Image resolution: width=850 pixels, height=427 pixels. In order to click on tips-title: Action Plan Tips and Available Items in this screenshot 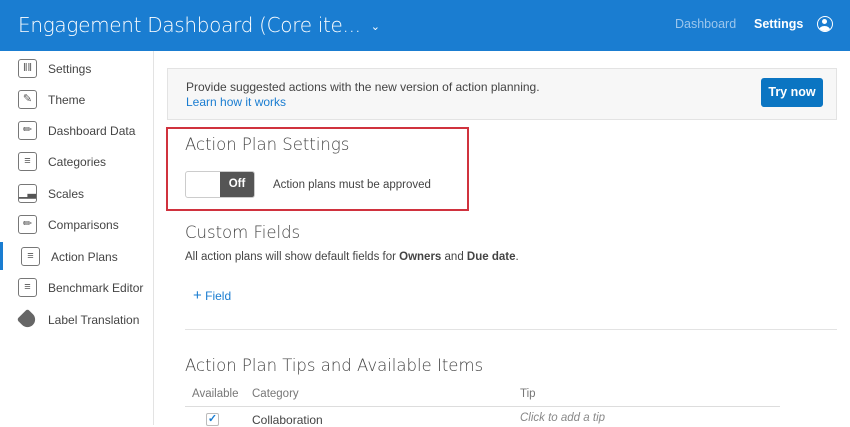, I will do `click(334, 365)`.